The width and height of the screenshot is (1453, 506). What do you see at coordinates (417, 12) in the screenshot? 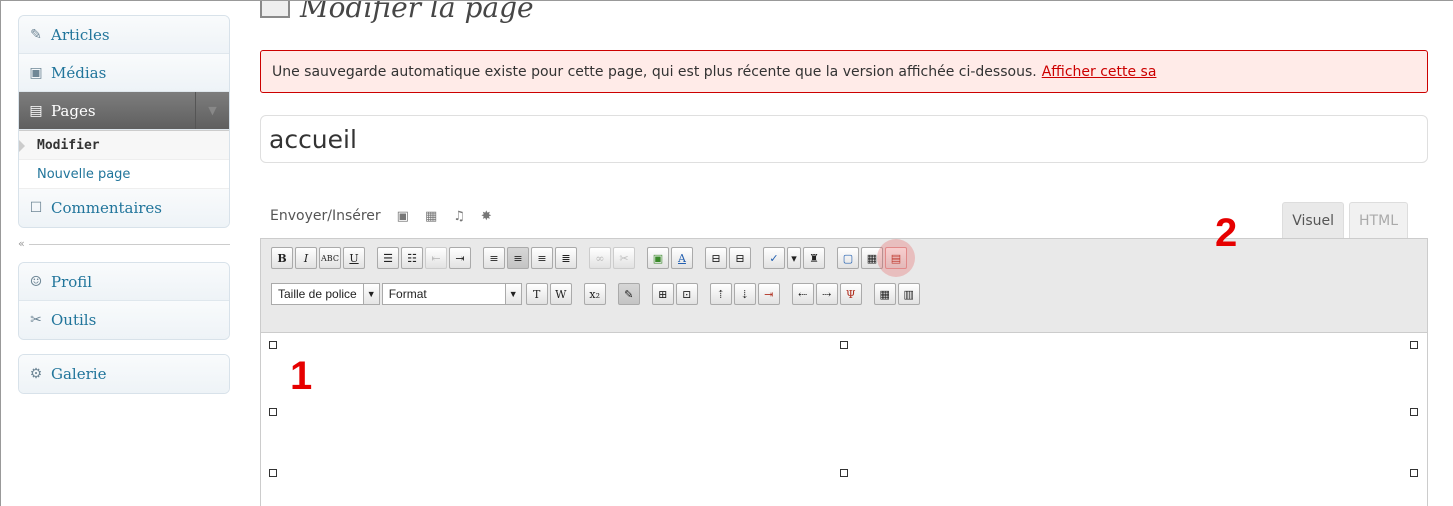
I see `page-title: Modifier la page` at bounding box center [417, 12].